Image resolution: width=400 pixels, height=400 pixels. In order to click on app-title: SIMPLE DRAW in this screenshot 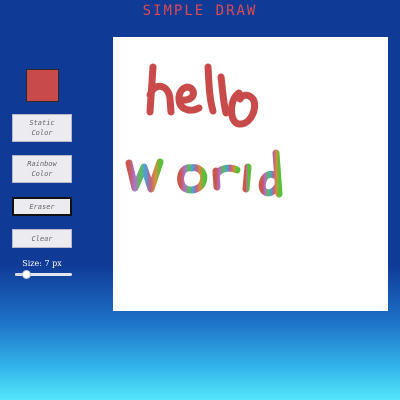, I will do `click(200, 11)`.